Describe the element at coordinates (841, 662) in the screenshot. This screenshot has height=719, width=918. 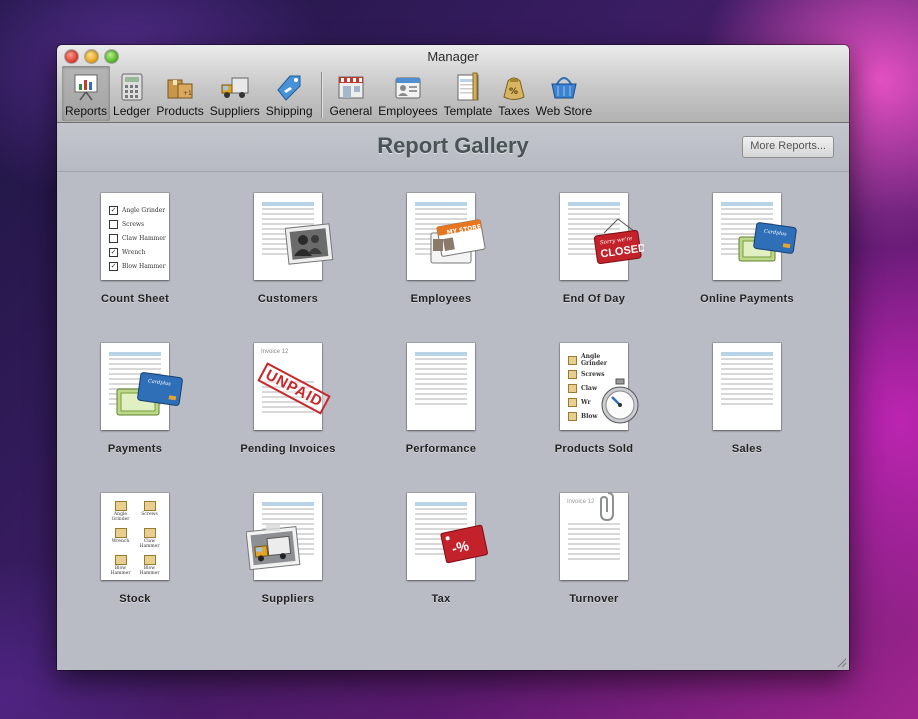
I see `resize-grip-icon` at that location.